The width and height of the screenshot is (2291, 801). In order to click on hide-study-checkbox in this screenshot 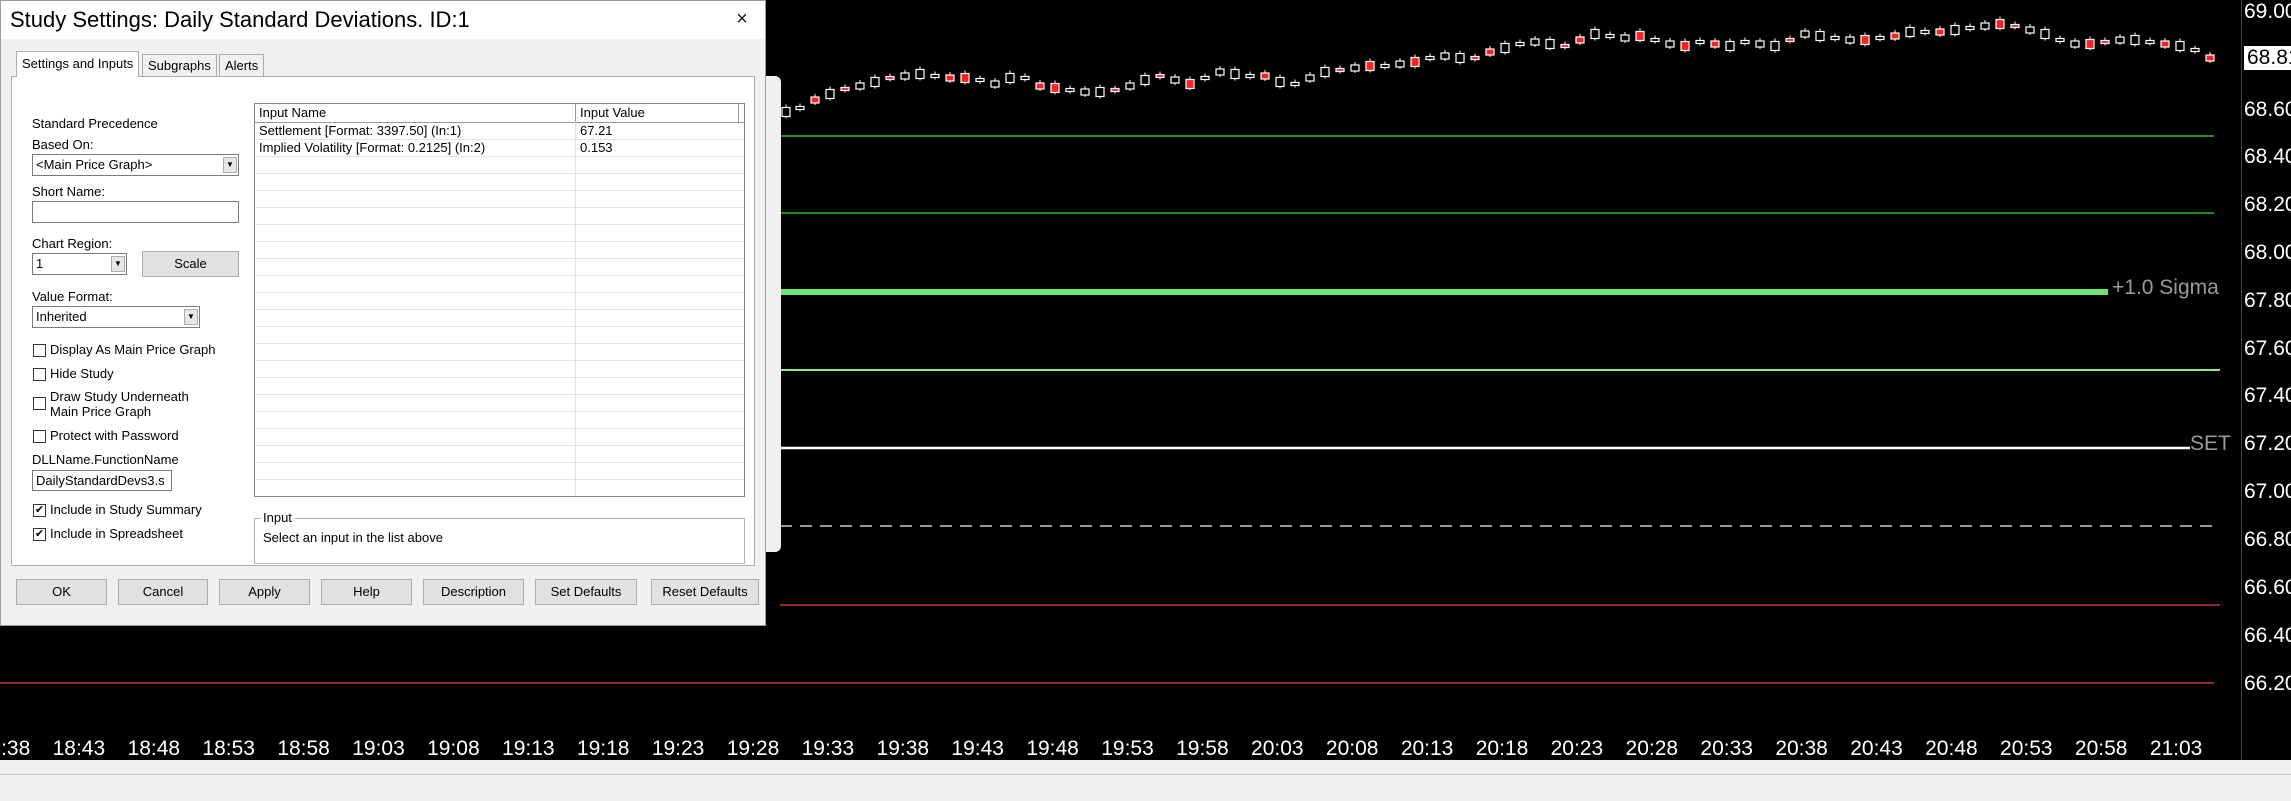, I will do `click(39, 374)`.